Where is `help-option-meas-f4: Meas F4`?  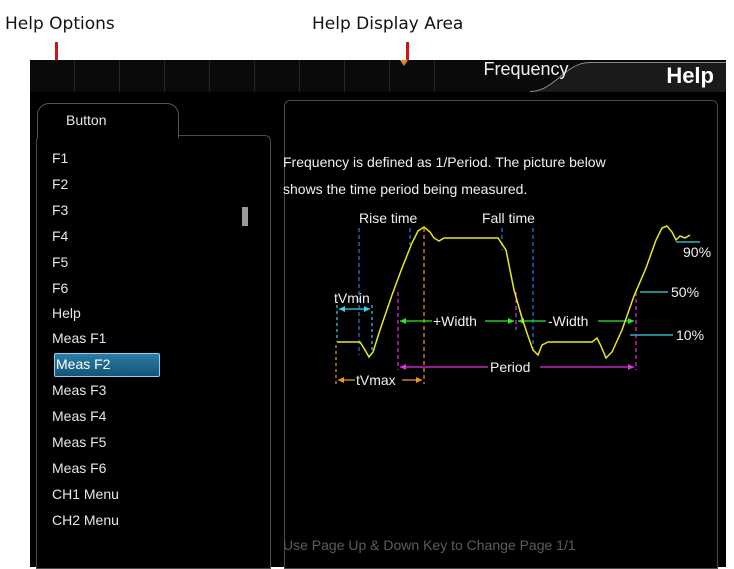 help-option-meas-f4: Meas F4 is located at coordinates (79, 416).